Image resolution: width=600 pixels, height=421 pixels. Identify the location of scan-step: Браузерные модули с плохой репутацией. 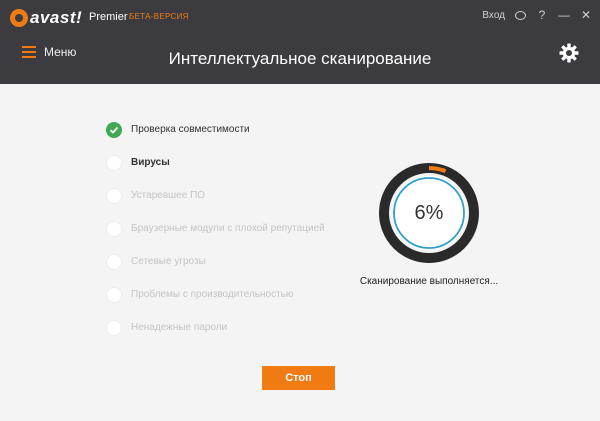
(215, 228).